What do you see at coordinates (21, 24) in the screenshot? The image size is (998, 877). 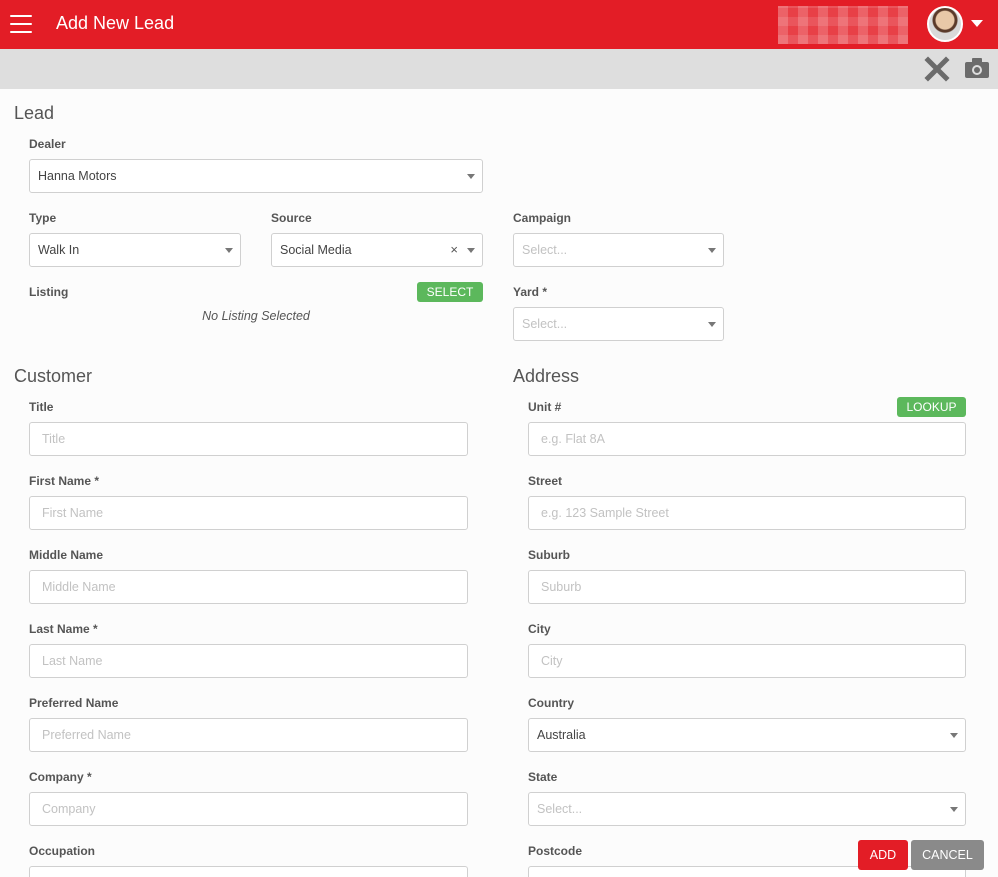 I see `hamburger-icon` at bounding box center [21, 24].